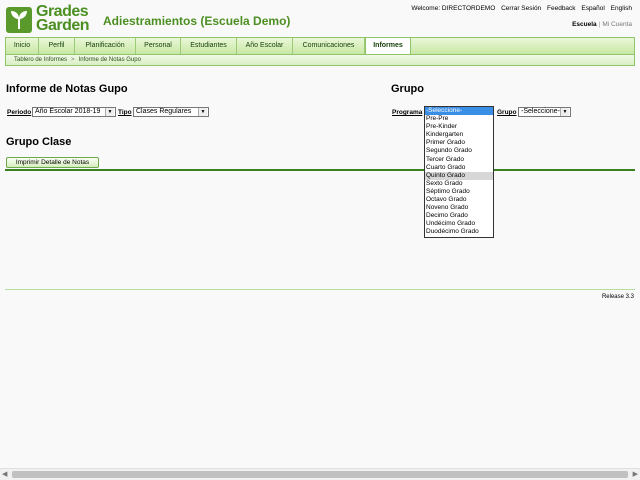  I want to click on scrollbar-thumb, so click(320, 474).